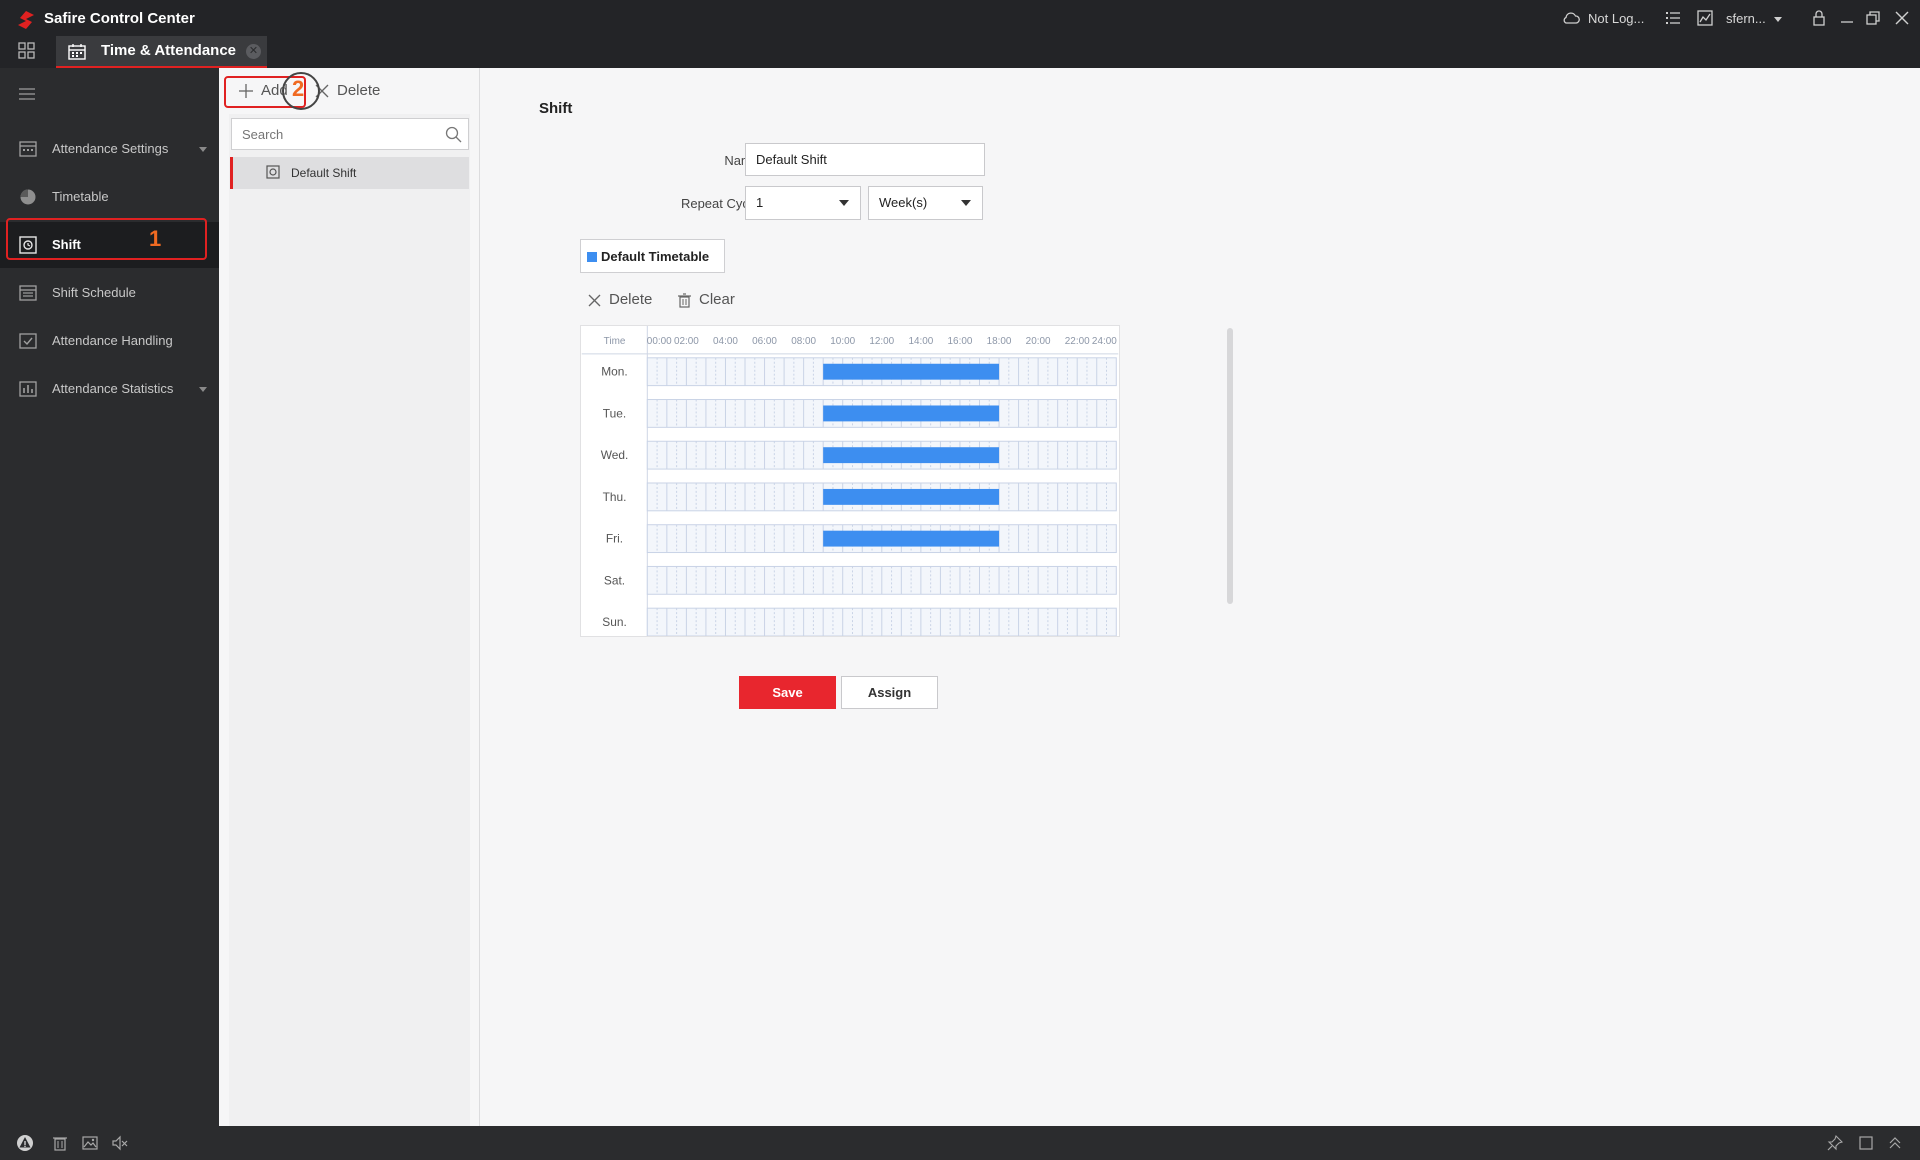  What do you see at coordinates (80, 196) in the screenshot?
I see `sidebar-item-label: Timetable` at bounding box center [80, 196].